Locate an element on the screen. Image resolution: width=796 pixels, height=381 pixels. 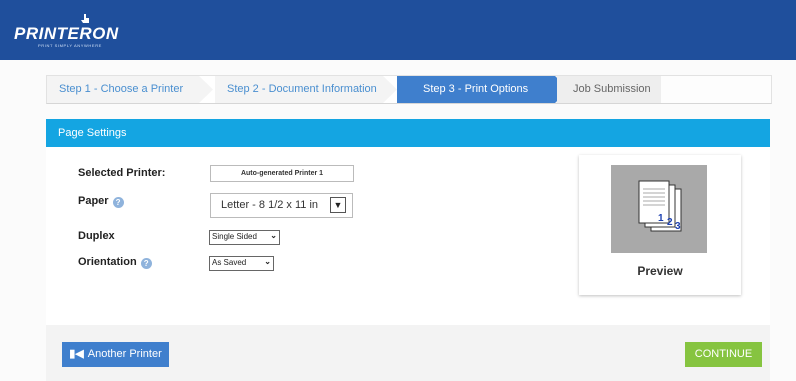
continue-label: CONTINUE is located at coordinates (723, 354).